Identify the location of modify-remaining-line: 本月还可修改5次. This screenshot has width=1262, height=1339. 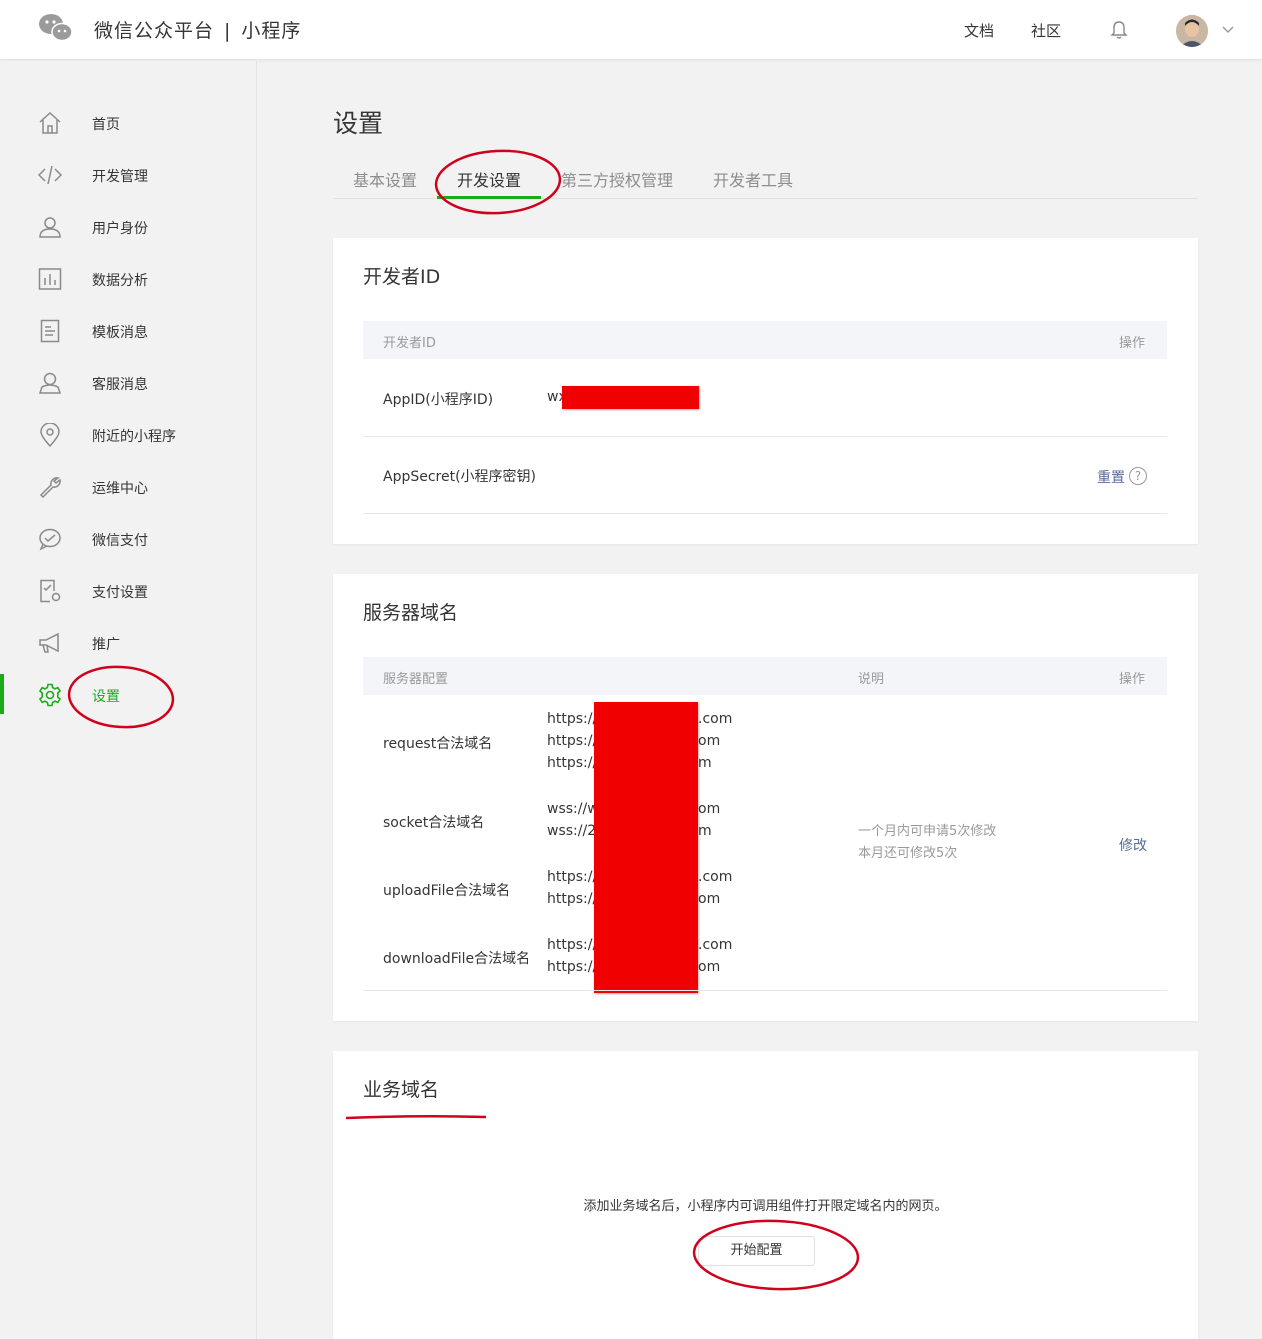
(908, 853).